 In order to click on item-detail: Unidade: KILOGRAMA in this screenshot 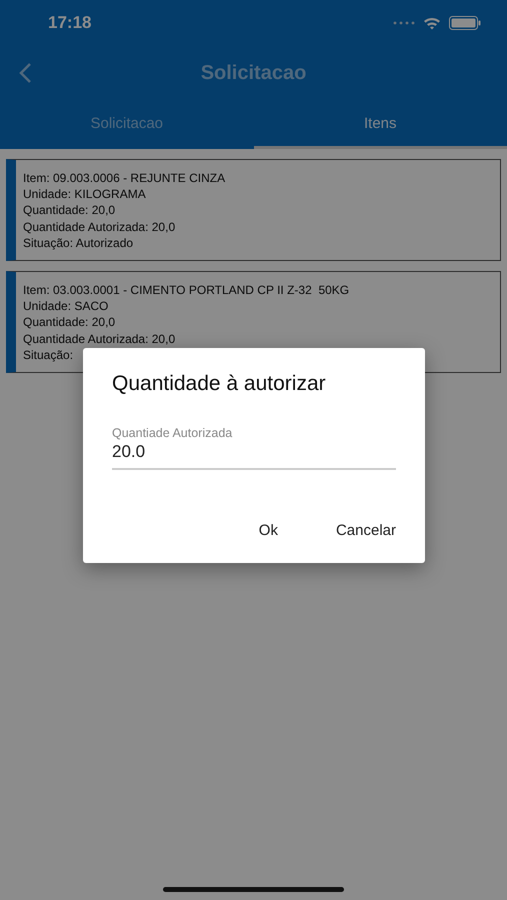, I will do `click(85, 194)`.